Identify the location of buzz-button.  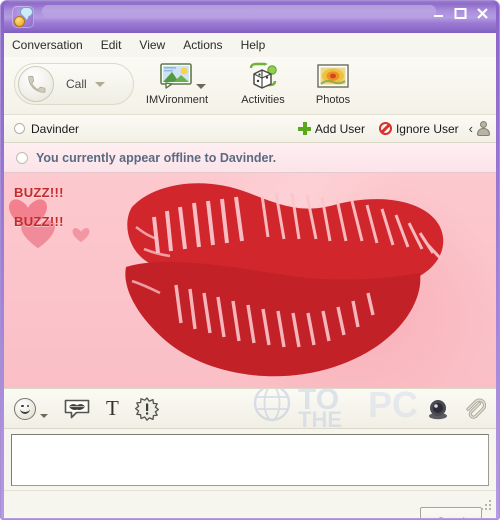
(146, 408).